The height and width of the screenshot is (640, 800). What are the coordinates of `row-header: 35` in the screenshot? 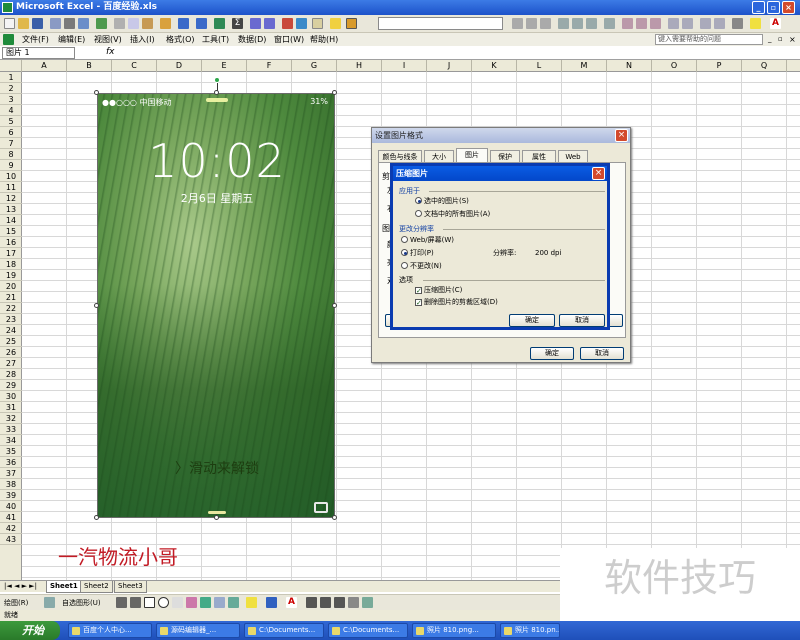 It's located at (11, 451).